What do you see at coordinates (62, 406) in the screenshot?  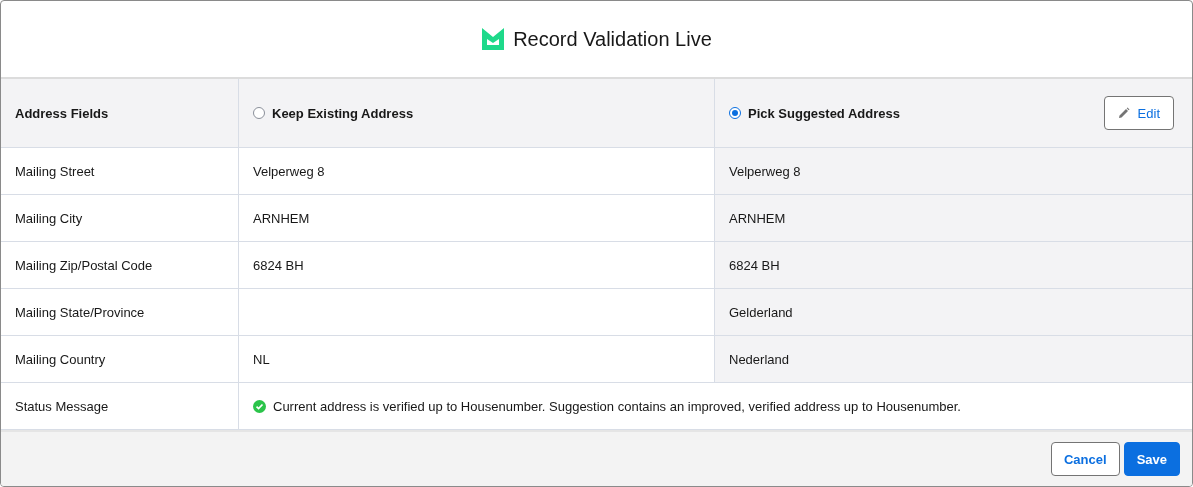 I see `field-label: Status Message` at bounding box center [62, 406].